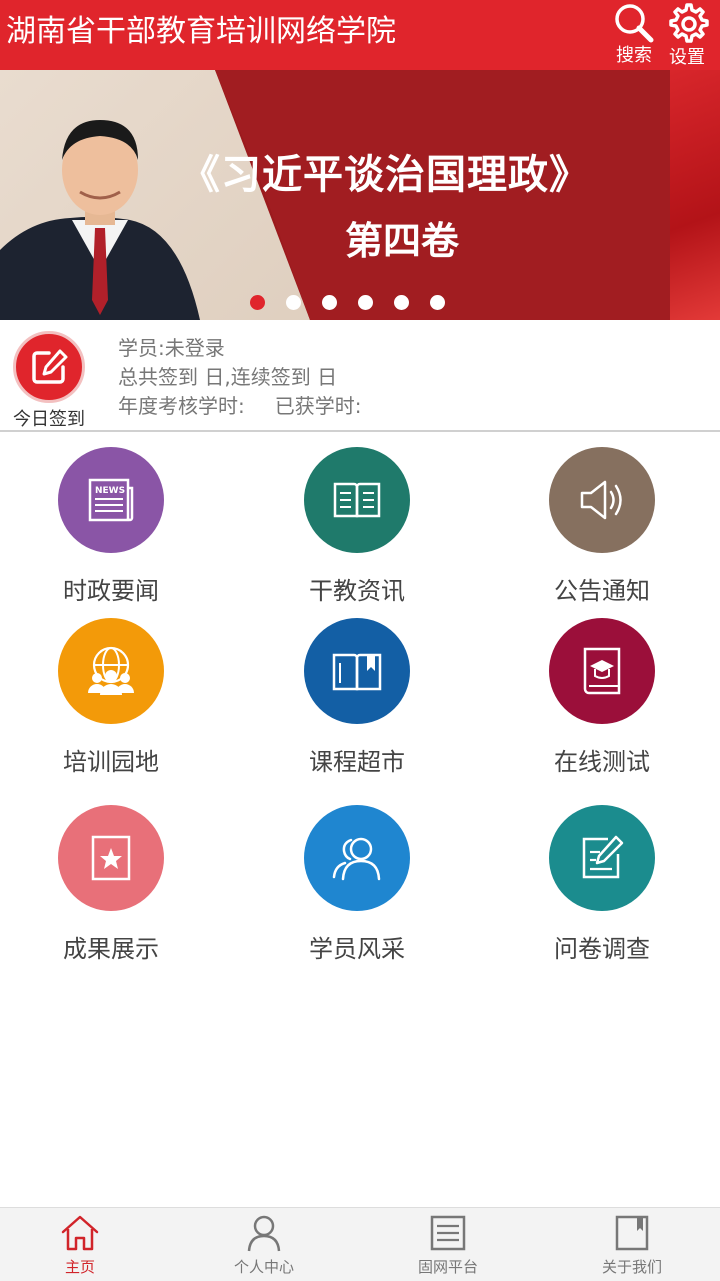 The height and width of the screenshot is (1281, 720). Describe the element at coordinates (80, 1233) in the screenshot. I see `home-icon` at that location.